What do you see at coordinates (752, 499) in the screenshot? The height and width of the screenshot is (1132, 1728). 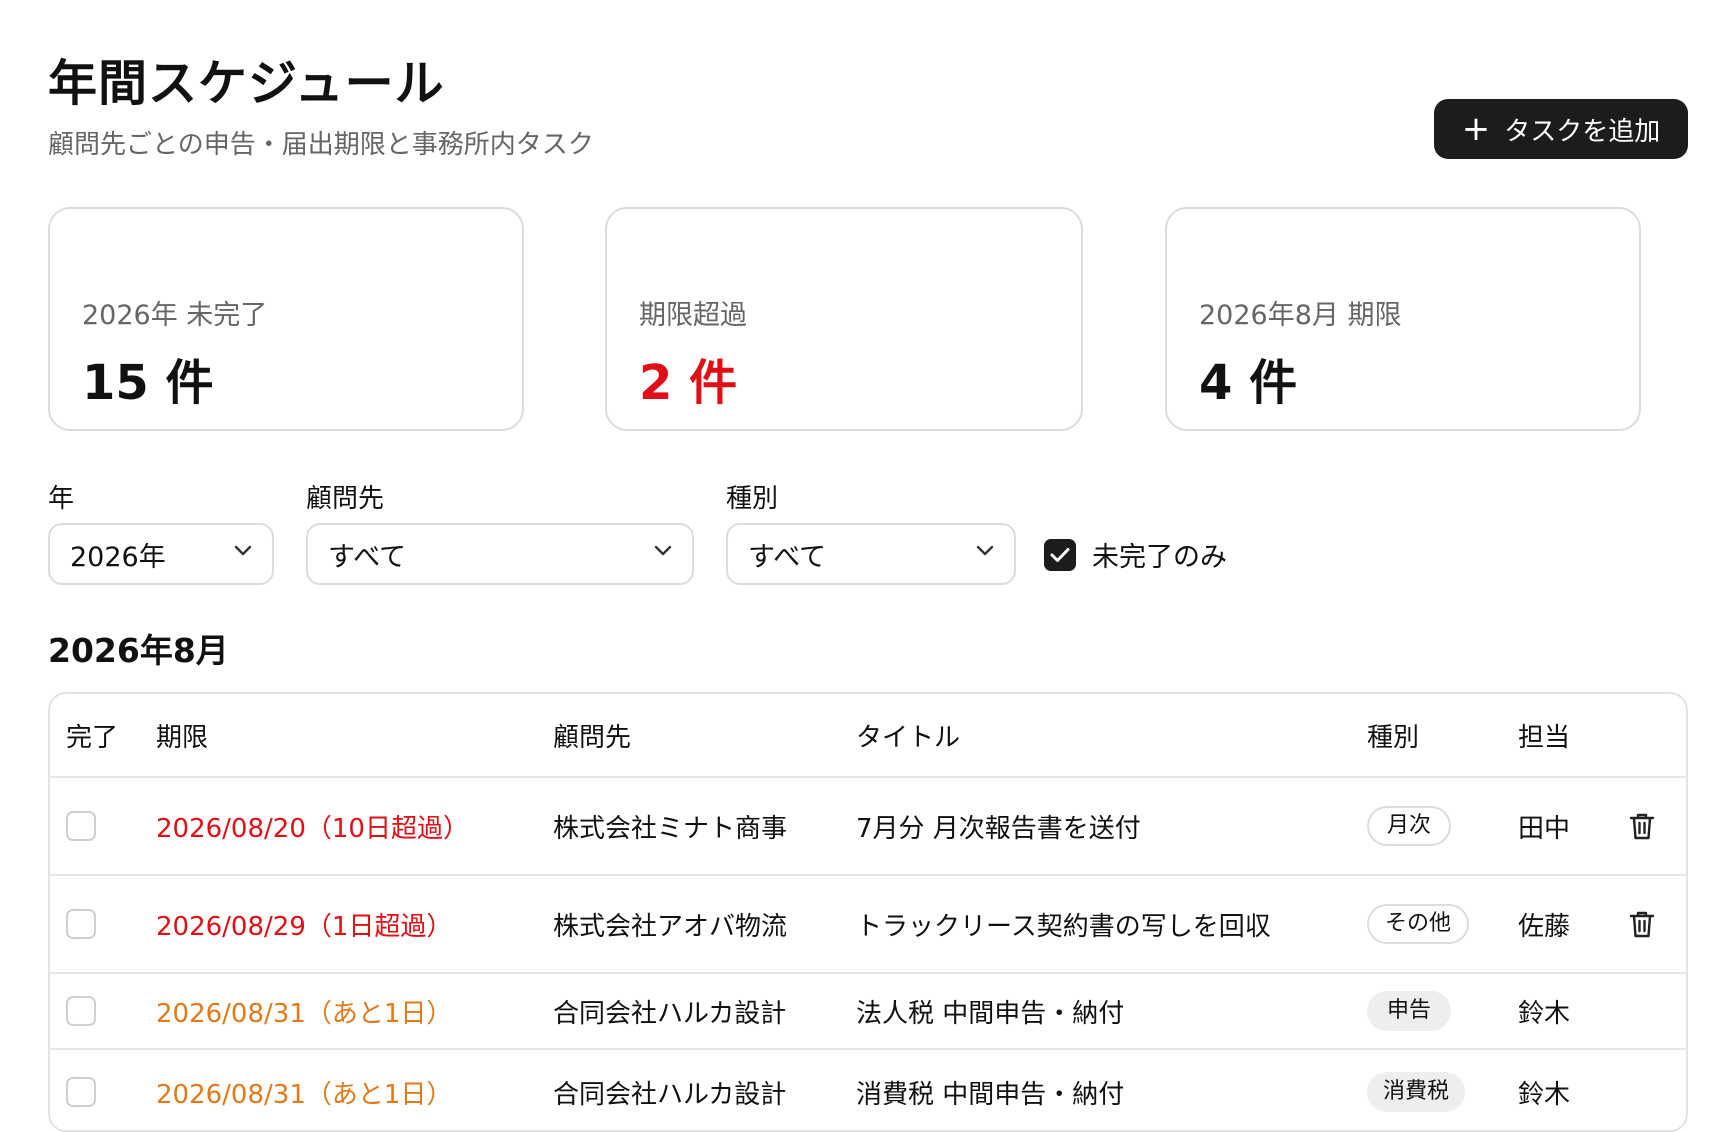 I see `type-filter-label: 種別` at bounding box center [752, 499].